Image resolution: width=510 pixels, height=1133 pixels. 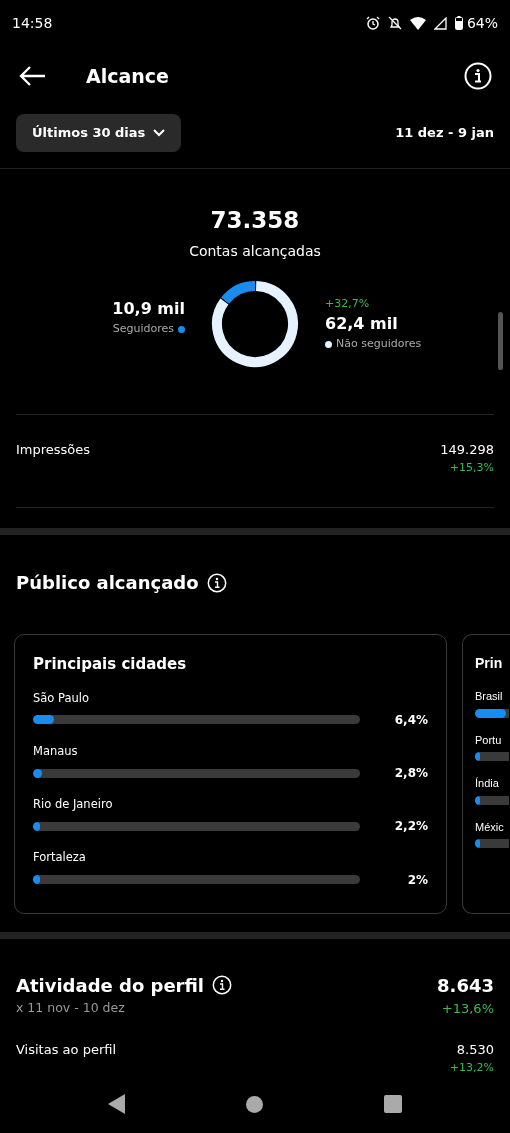 I want to click on back-arrow-icon, so click(x=32, y=76).